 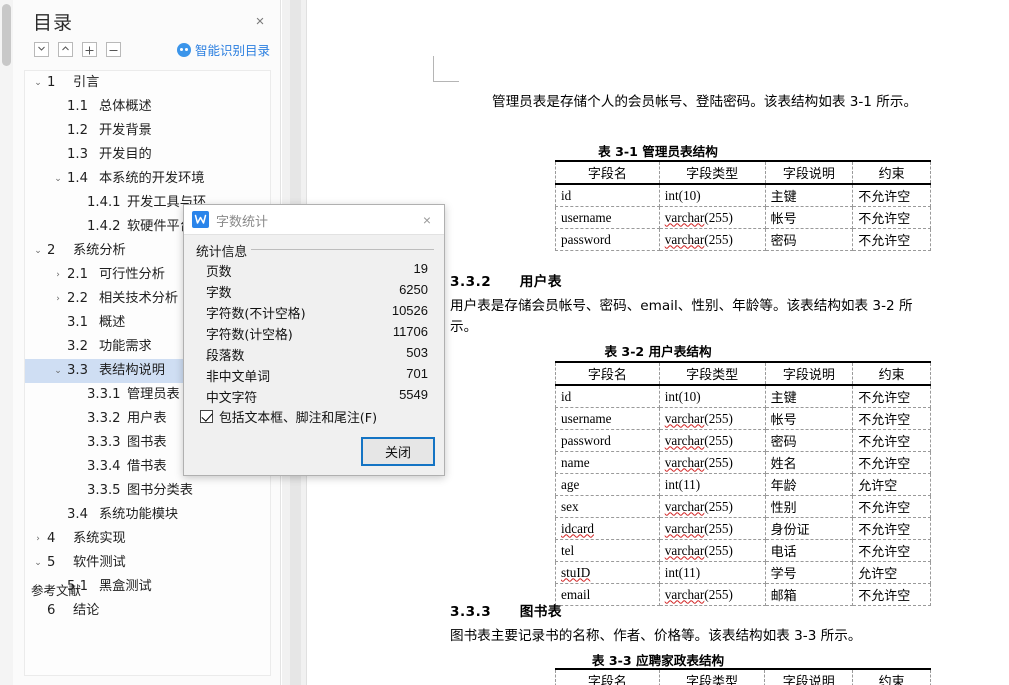 What do you see at coordinates (219, 272) in the screenshot?
I see `stat-label: 页数` at bounding box center [219, 272].